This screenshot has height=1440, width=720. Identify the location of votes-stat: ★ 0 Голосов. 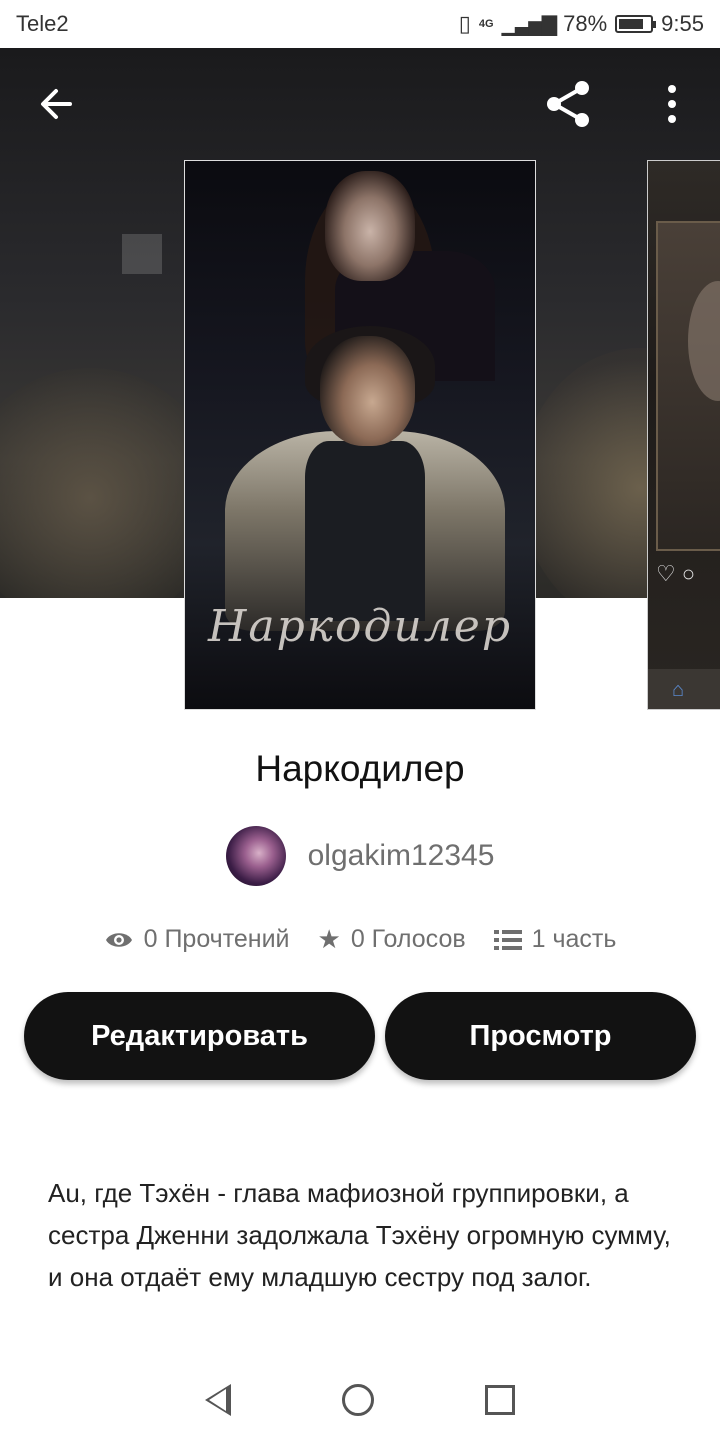
(392, 939).